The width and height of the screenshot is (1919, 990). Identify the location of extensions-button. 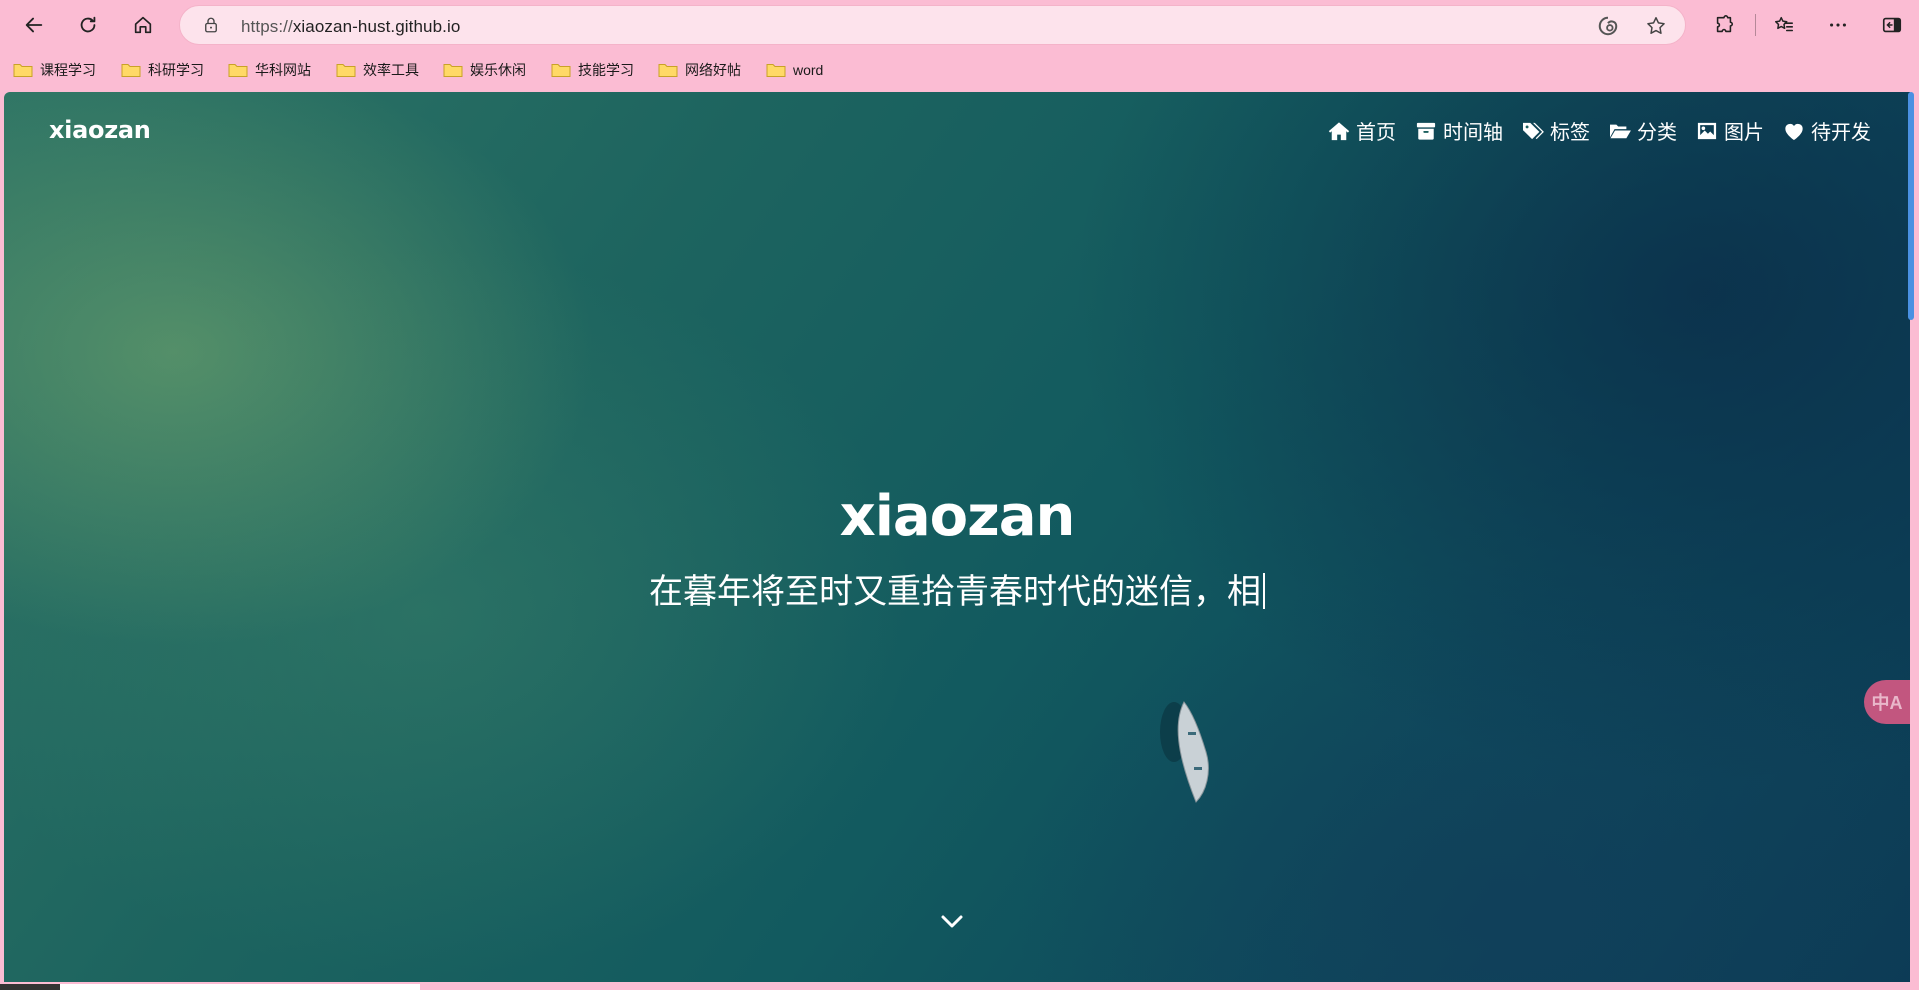
(1724, 25).